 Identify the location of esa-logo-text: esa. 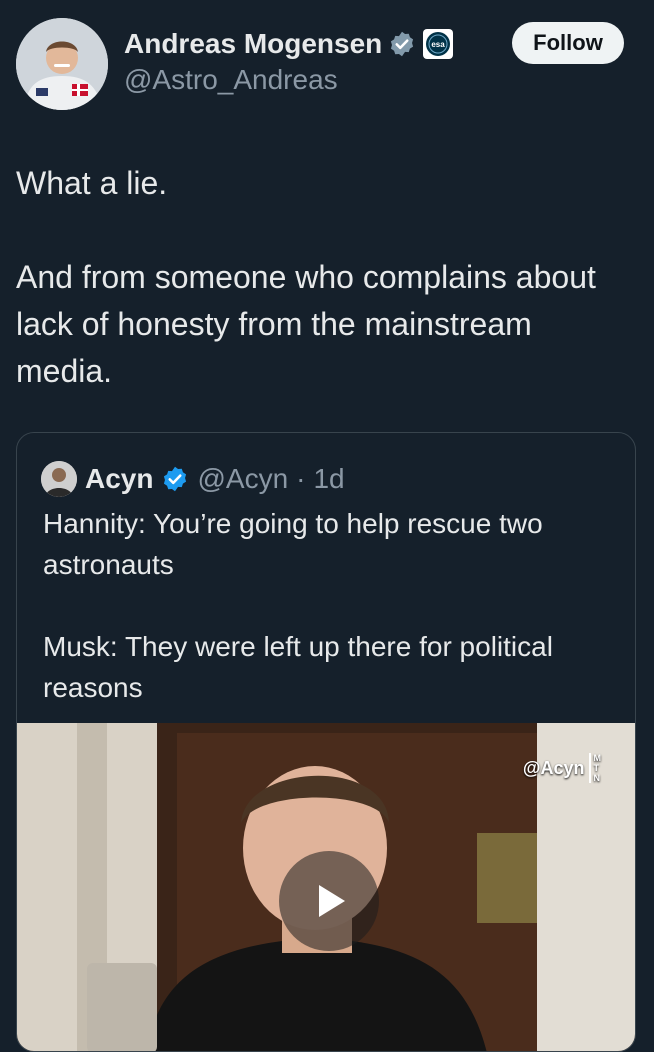
(439, 44).